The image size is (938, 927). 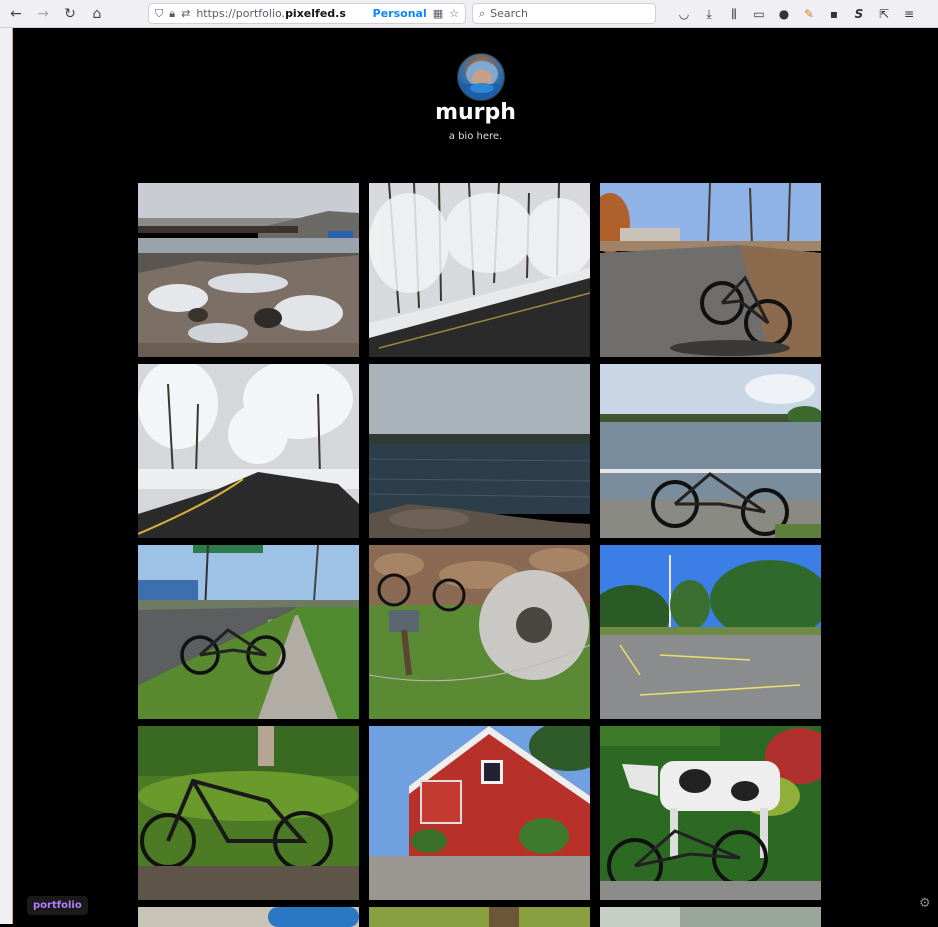 I want to click on home-icon: ⌂, so click(x=97, y=14).